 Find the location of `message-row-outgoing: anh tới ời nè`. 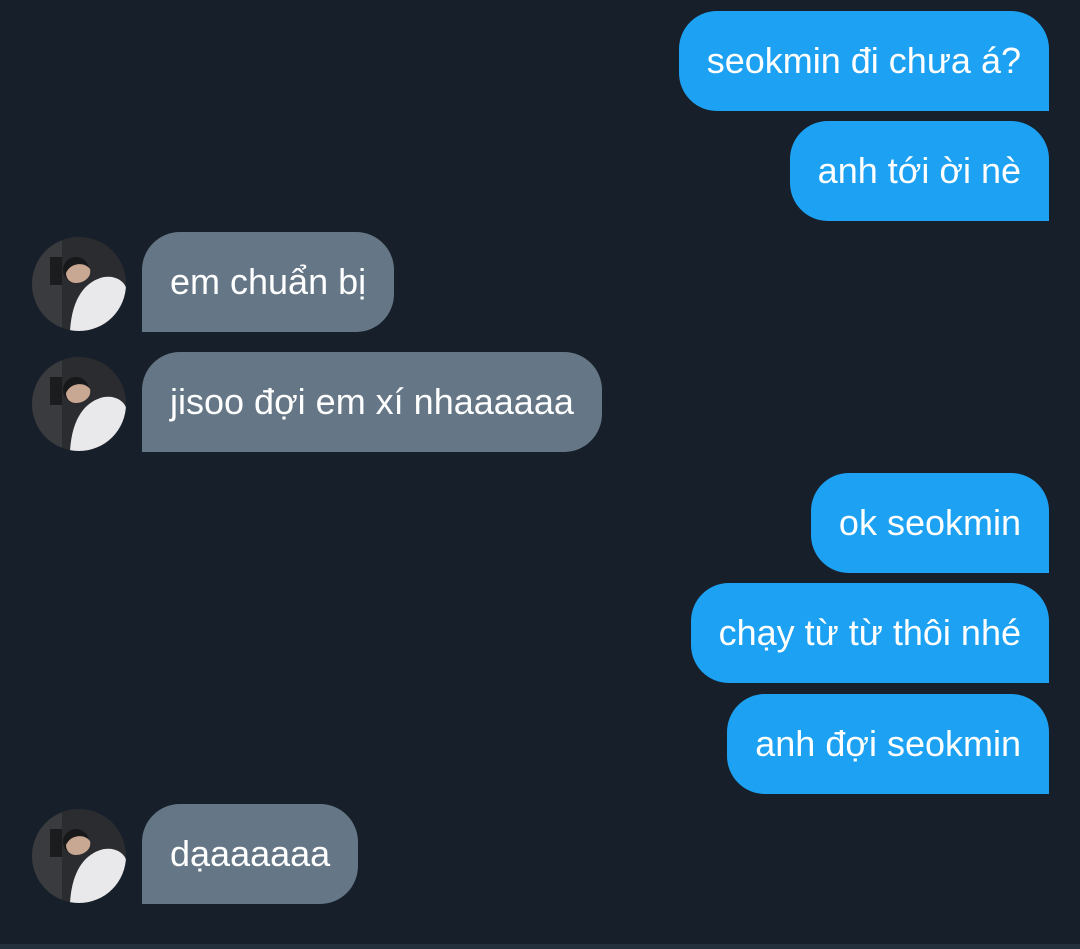

message-row-outgoing: anh tới ời nè is located at coordinates (540, 171).